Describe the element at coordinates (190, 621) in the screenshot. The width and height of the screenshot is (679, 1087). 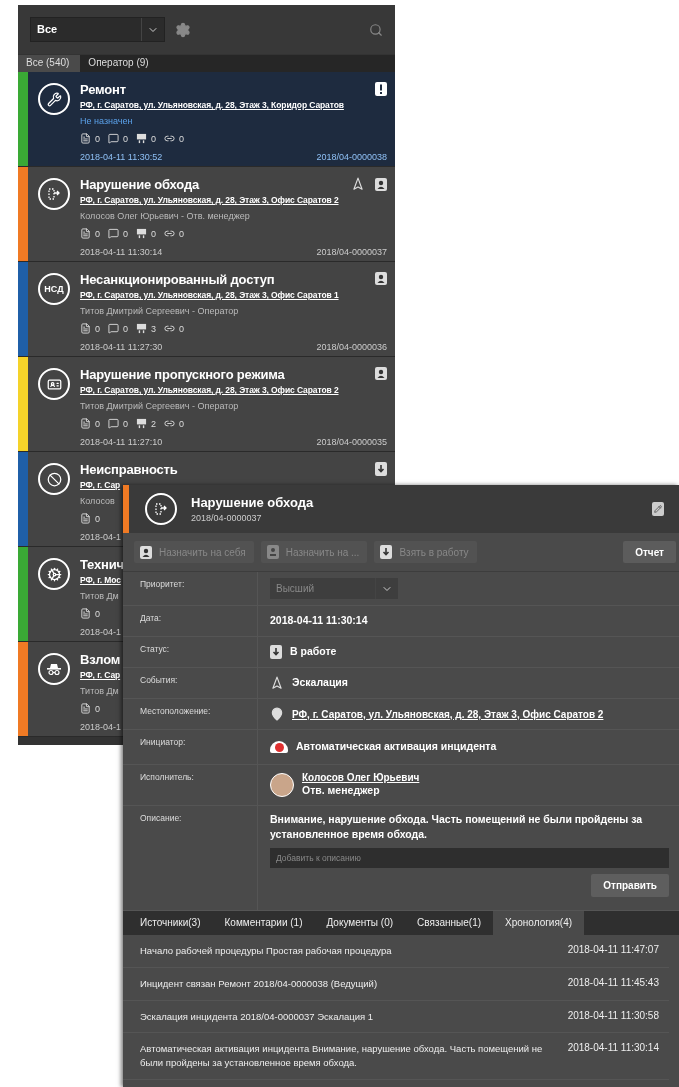
I see `field-label: Дата:` at that location.